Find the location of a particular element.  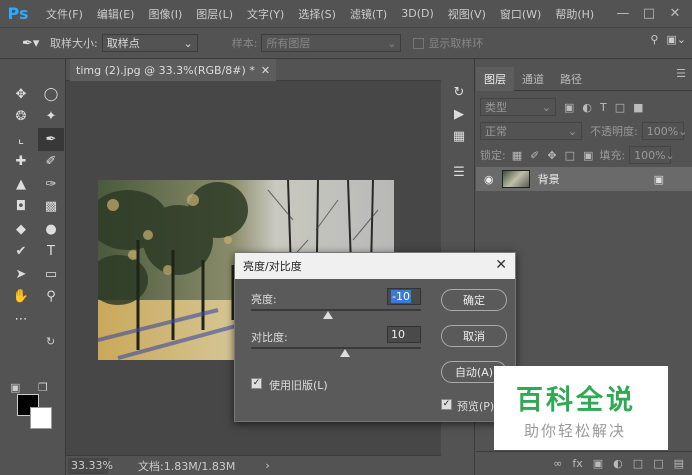

contrast-slider-thumb is located at coordinates (344, 353).